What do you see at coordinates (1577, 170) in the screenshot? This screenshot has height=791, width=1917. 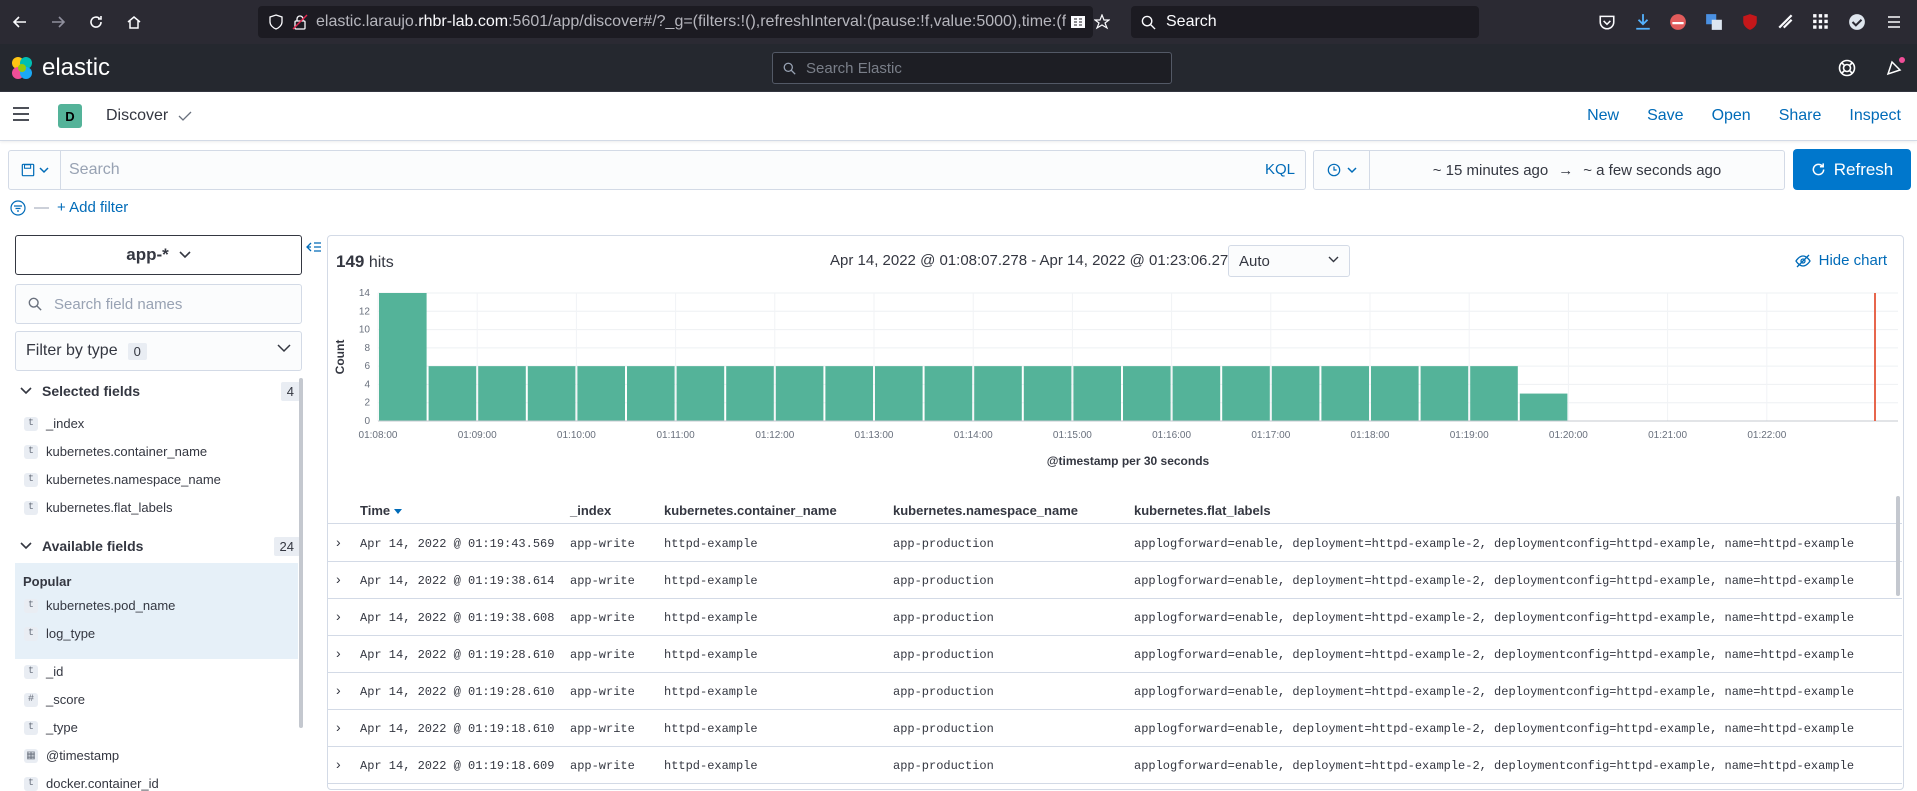 I see `time-range-display: ~ 15 minutes ago → ~ a few seconds ago` at bounding box center [1577, 170].